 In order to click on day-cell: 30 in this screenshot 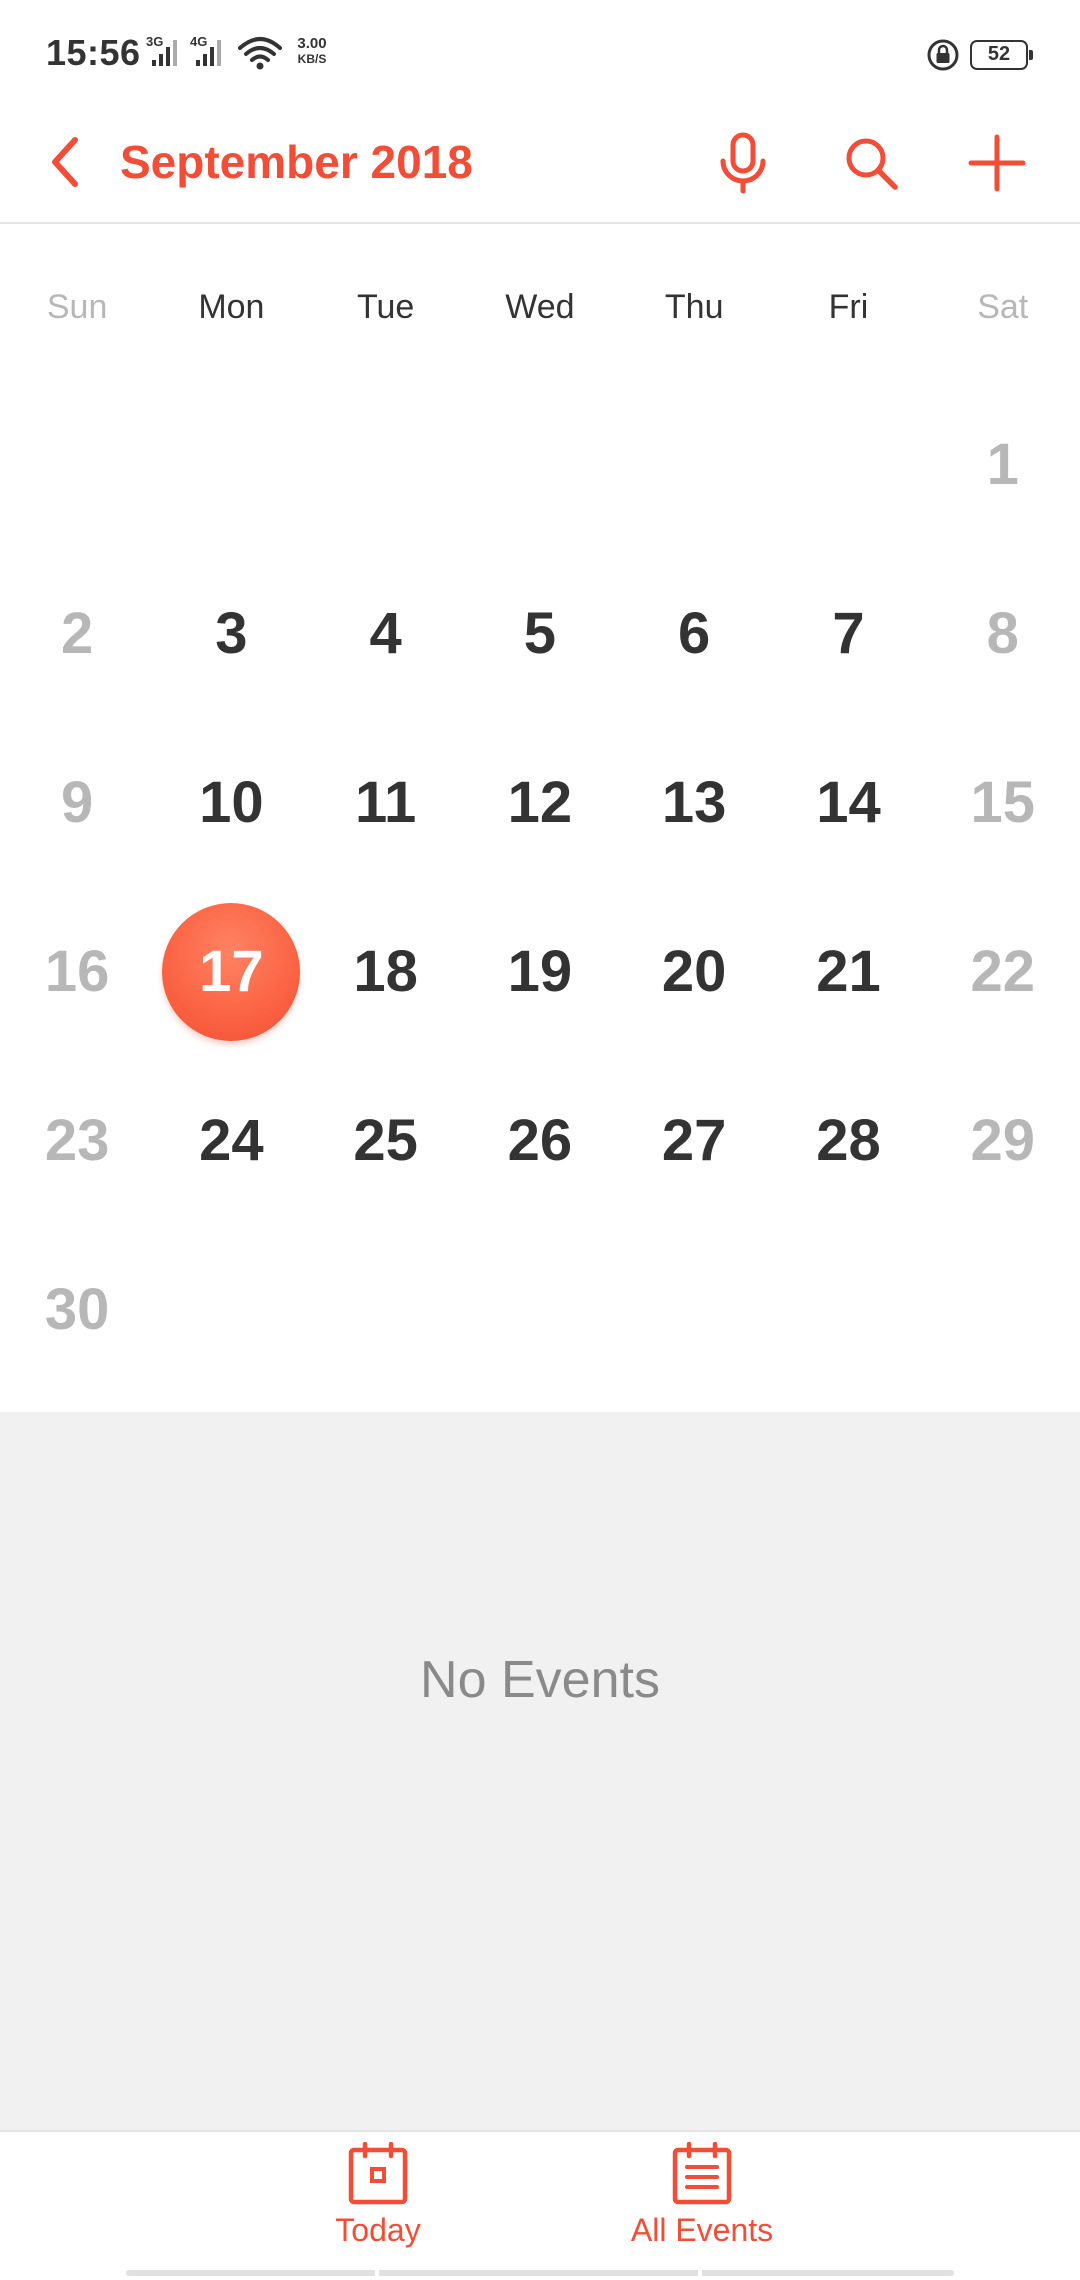, I will do `click(77, 1309)`.